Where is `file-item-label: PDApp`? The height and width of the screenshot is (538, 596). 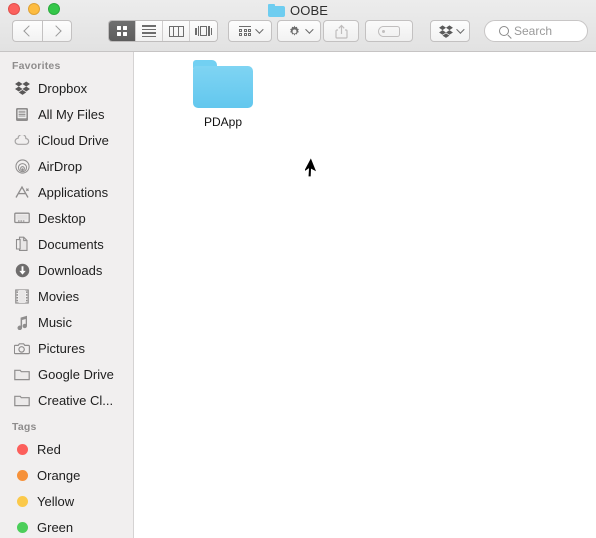
file-item-label: PDApp is located at coordinates (223, 122).